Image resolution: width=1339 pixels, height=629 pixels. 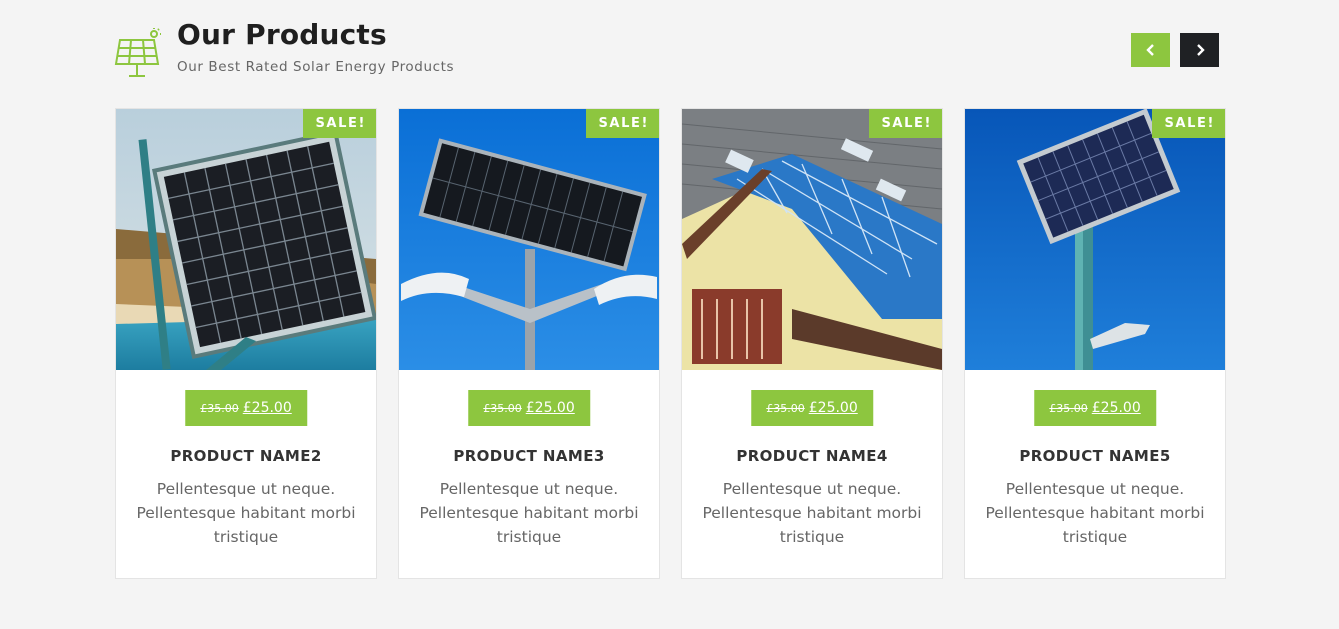 I want to click on solar-panel-icon, so click(x=137, y=52).